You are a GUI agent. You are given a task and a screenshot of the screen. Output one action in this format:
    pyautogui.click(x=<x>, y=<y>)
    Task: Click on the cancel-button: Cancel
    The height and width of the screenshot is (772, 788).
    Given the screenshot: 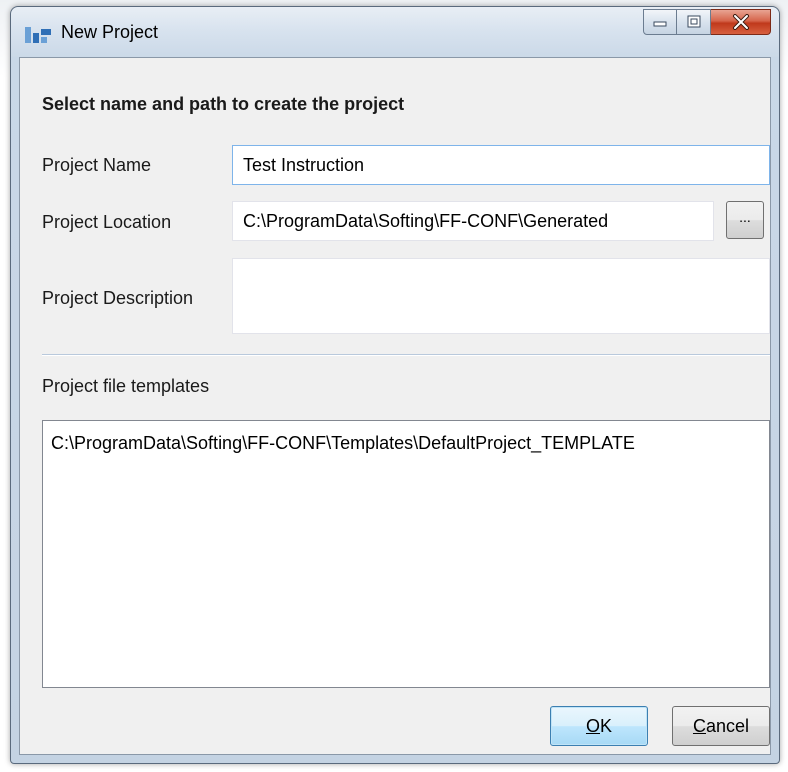 What is the action you would take?
    pyautogui.click(x=721, y=726)
    